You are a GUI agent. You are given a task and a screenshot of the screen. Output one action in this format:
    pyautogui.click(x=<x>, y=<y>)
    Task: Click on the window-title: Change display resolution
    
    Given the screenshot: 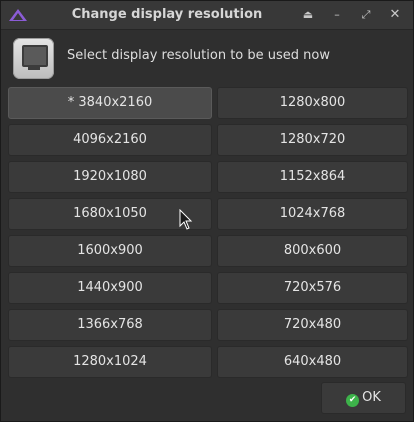 What is the action you would take?
    pyautogui.click(x=167, y=14)
    